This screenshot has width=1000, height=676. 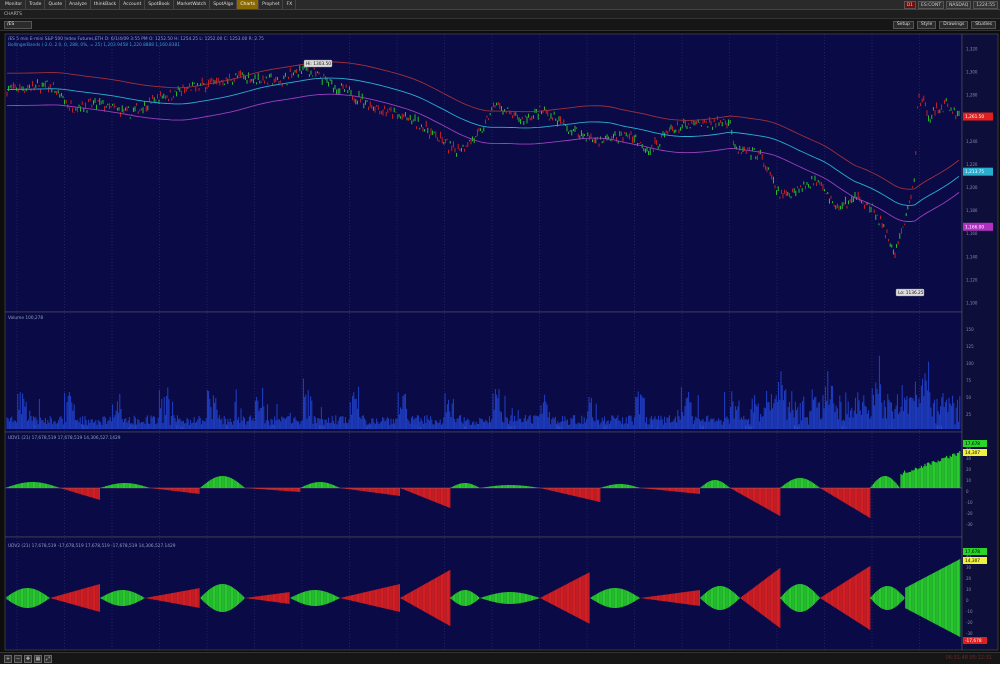 I want to click on udv2-axis-label: 30, so click(x=969, y=567).